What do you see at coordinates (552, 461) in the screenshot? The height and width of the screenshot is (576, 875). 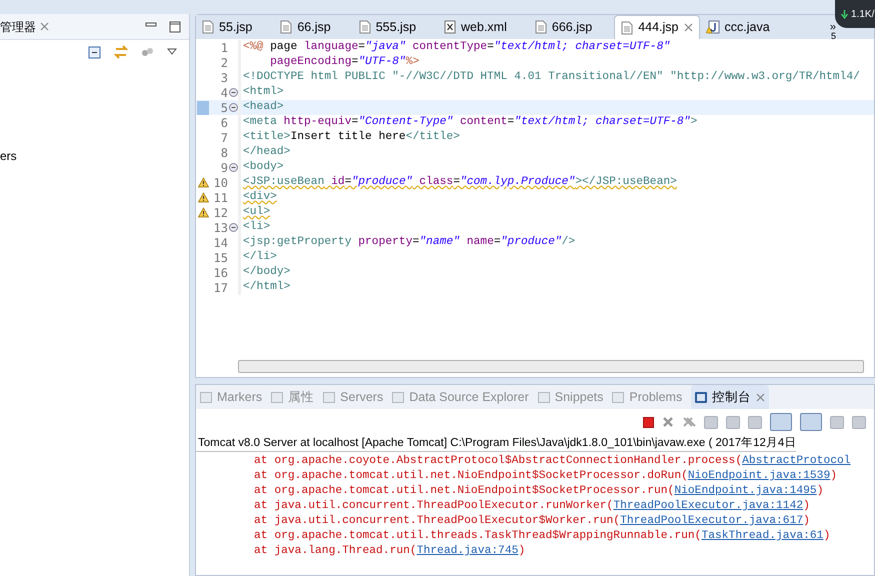 I see `stack-trace-line: at org.apache.coyote.AbstractProtocol$AbstractConnectionHandler.process(AbstractProtocol` at bounding box center [552, 461].